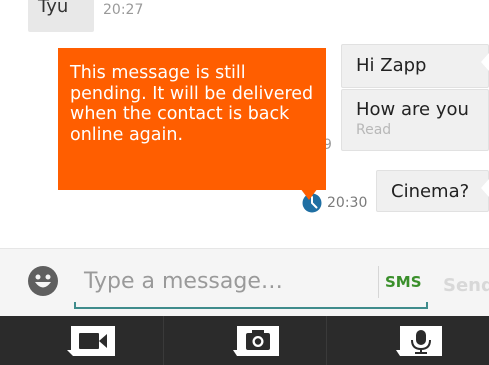 This screenshot has width=489, height=365. I want to click on outgoing-message-text: Cinema?, so click(430, 191).